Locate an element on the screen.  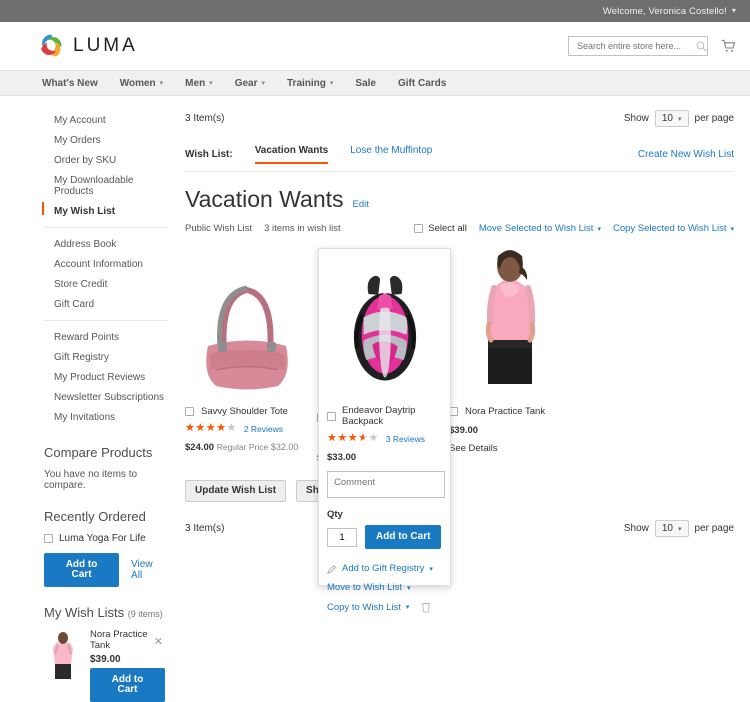
comment-textarea is located at coordinates (386, 484).